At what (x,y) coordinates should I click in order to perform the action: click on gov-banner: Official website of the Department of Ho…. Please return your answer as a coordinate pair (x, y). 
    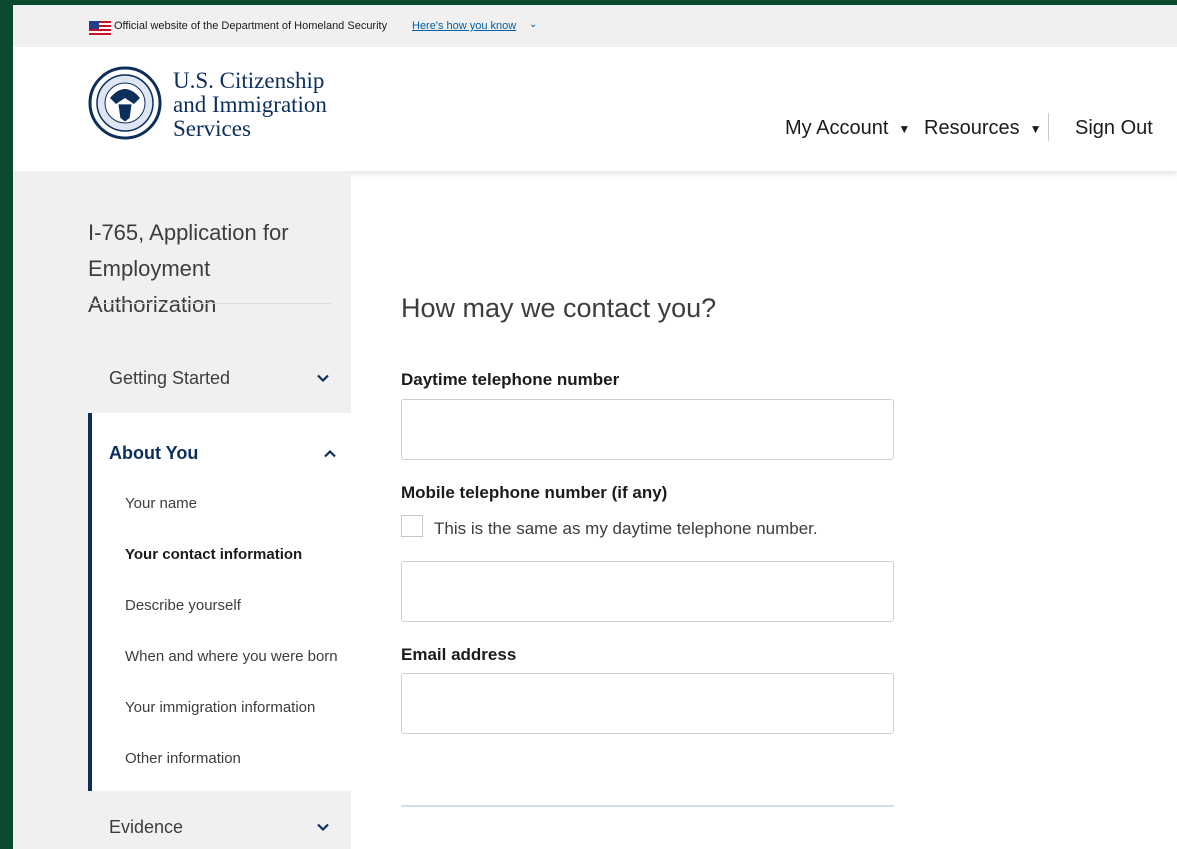
    Looking at the image, I should click on (595, 26).